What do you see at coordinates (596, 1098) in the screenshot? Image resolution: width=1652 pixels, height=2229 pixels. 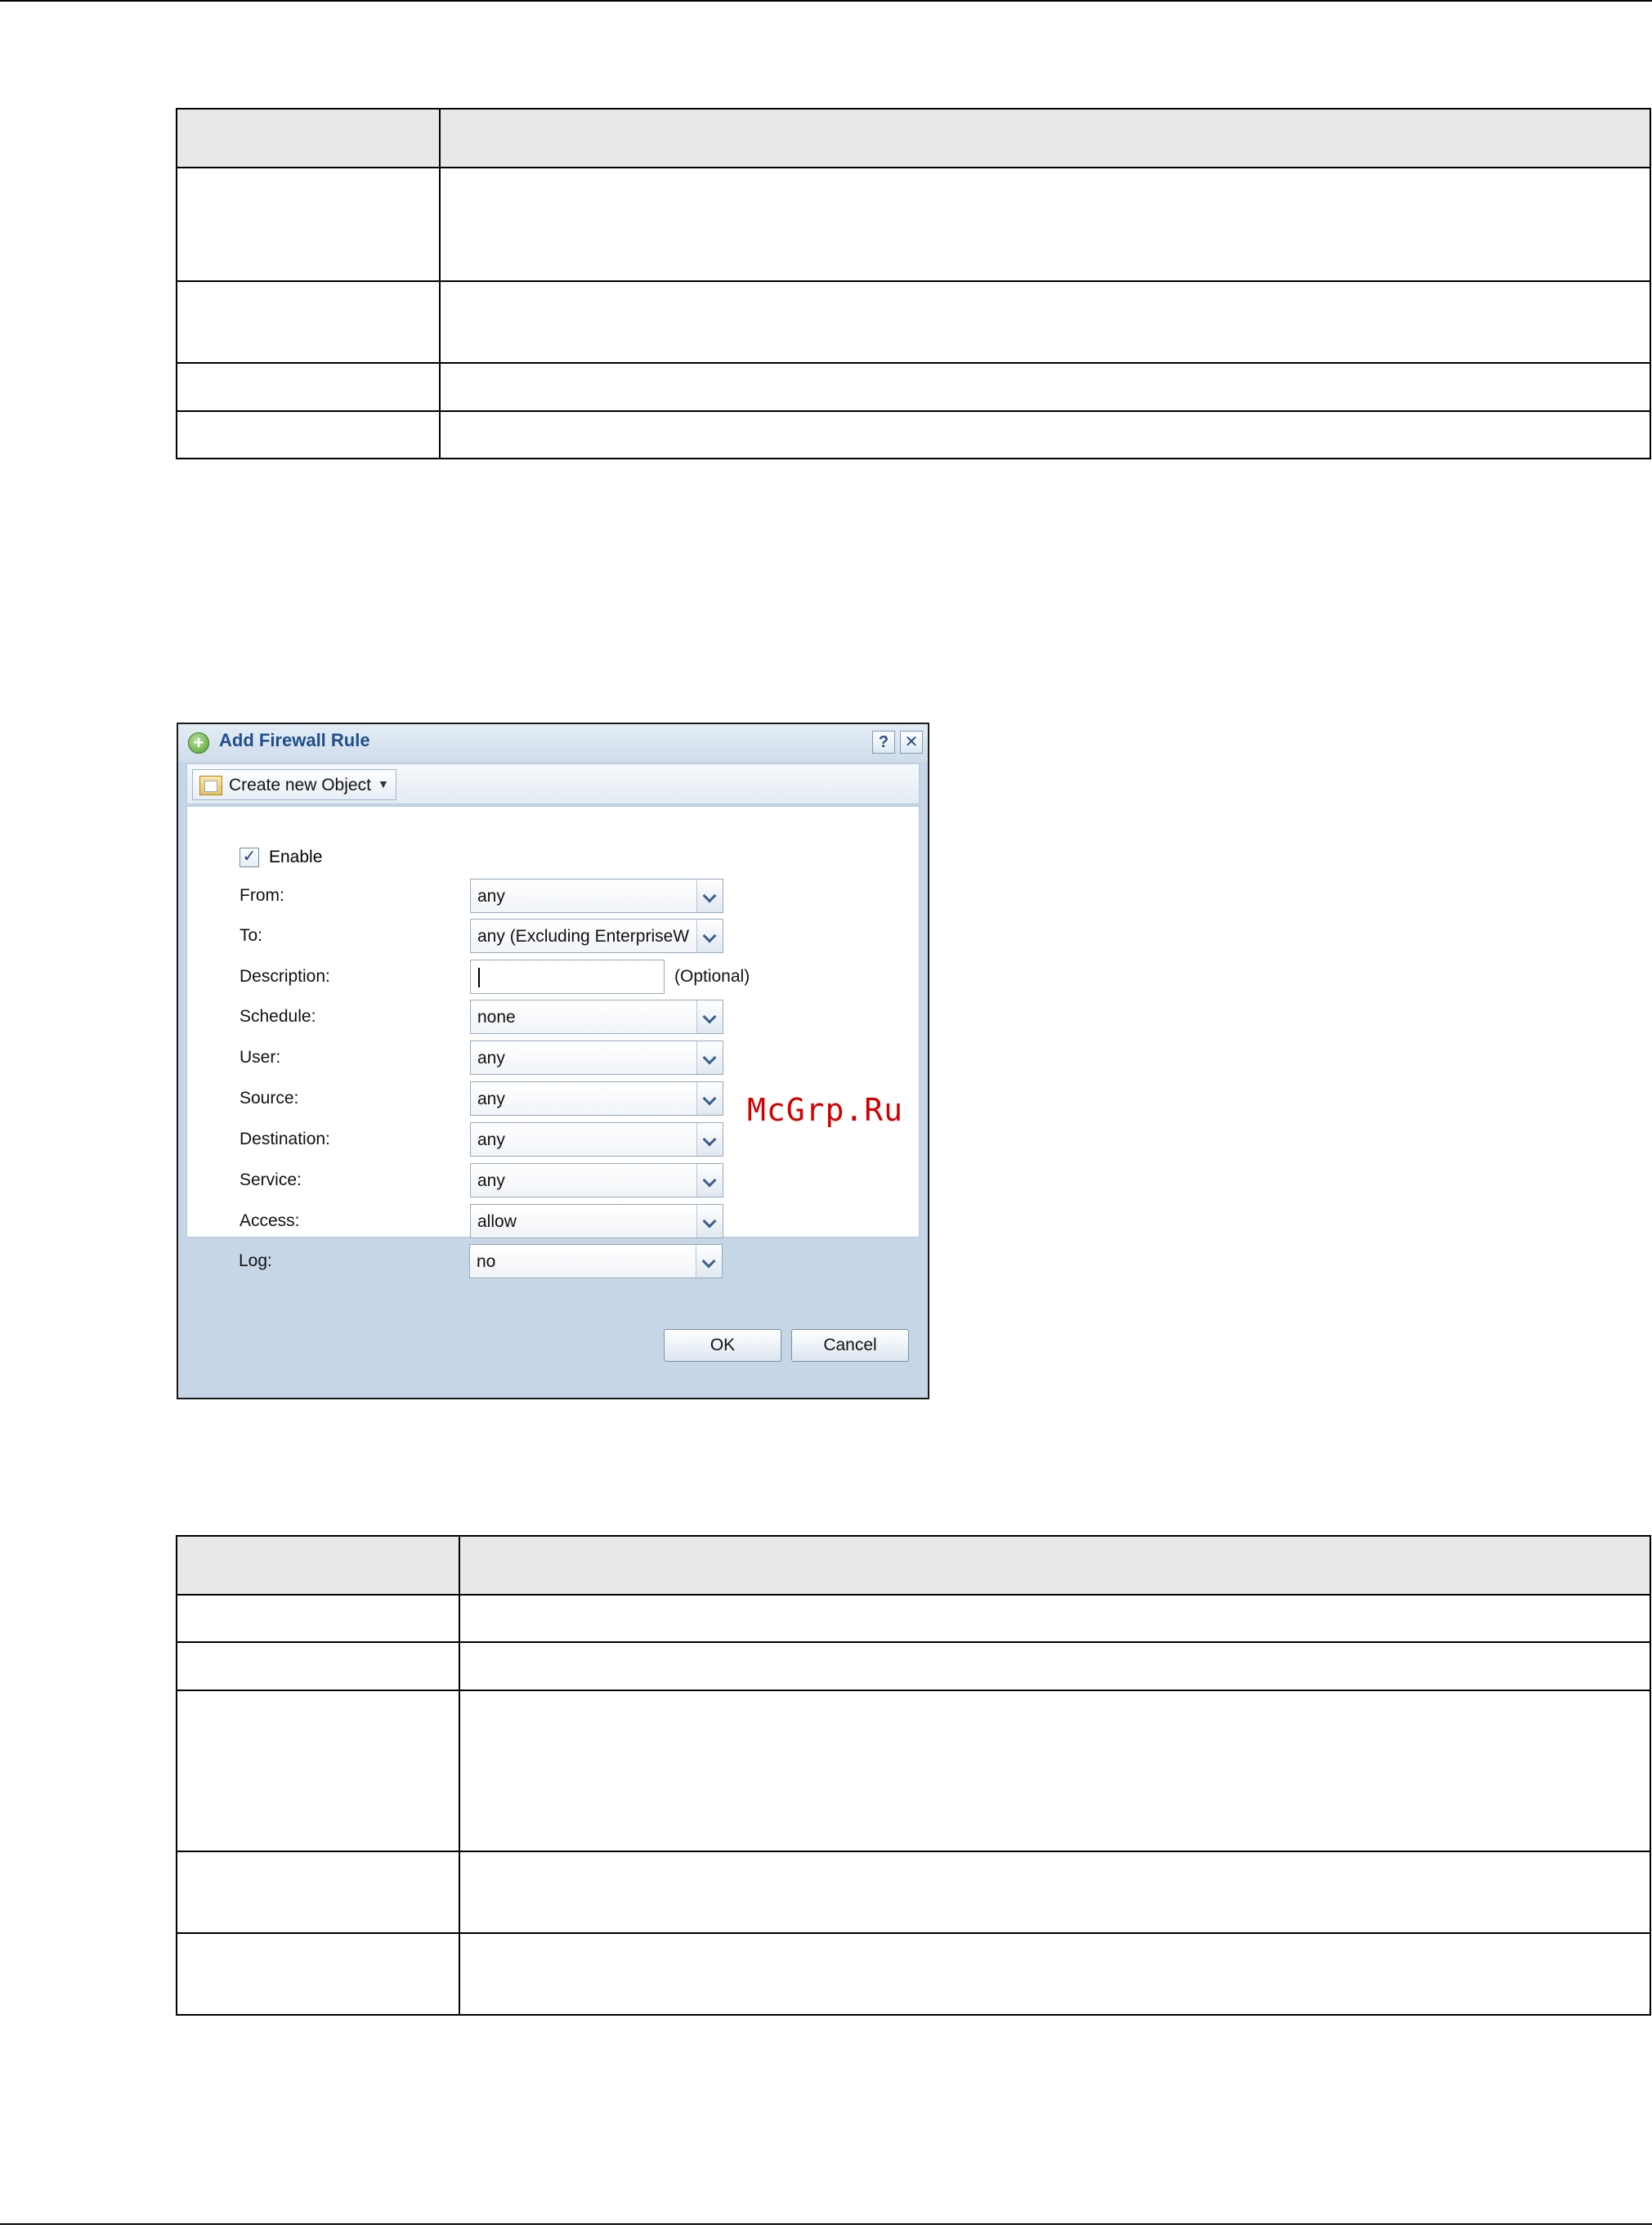 I see `source-select: any` at bounding box center [596, 1098].